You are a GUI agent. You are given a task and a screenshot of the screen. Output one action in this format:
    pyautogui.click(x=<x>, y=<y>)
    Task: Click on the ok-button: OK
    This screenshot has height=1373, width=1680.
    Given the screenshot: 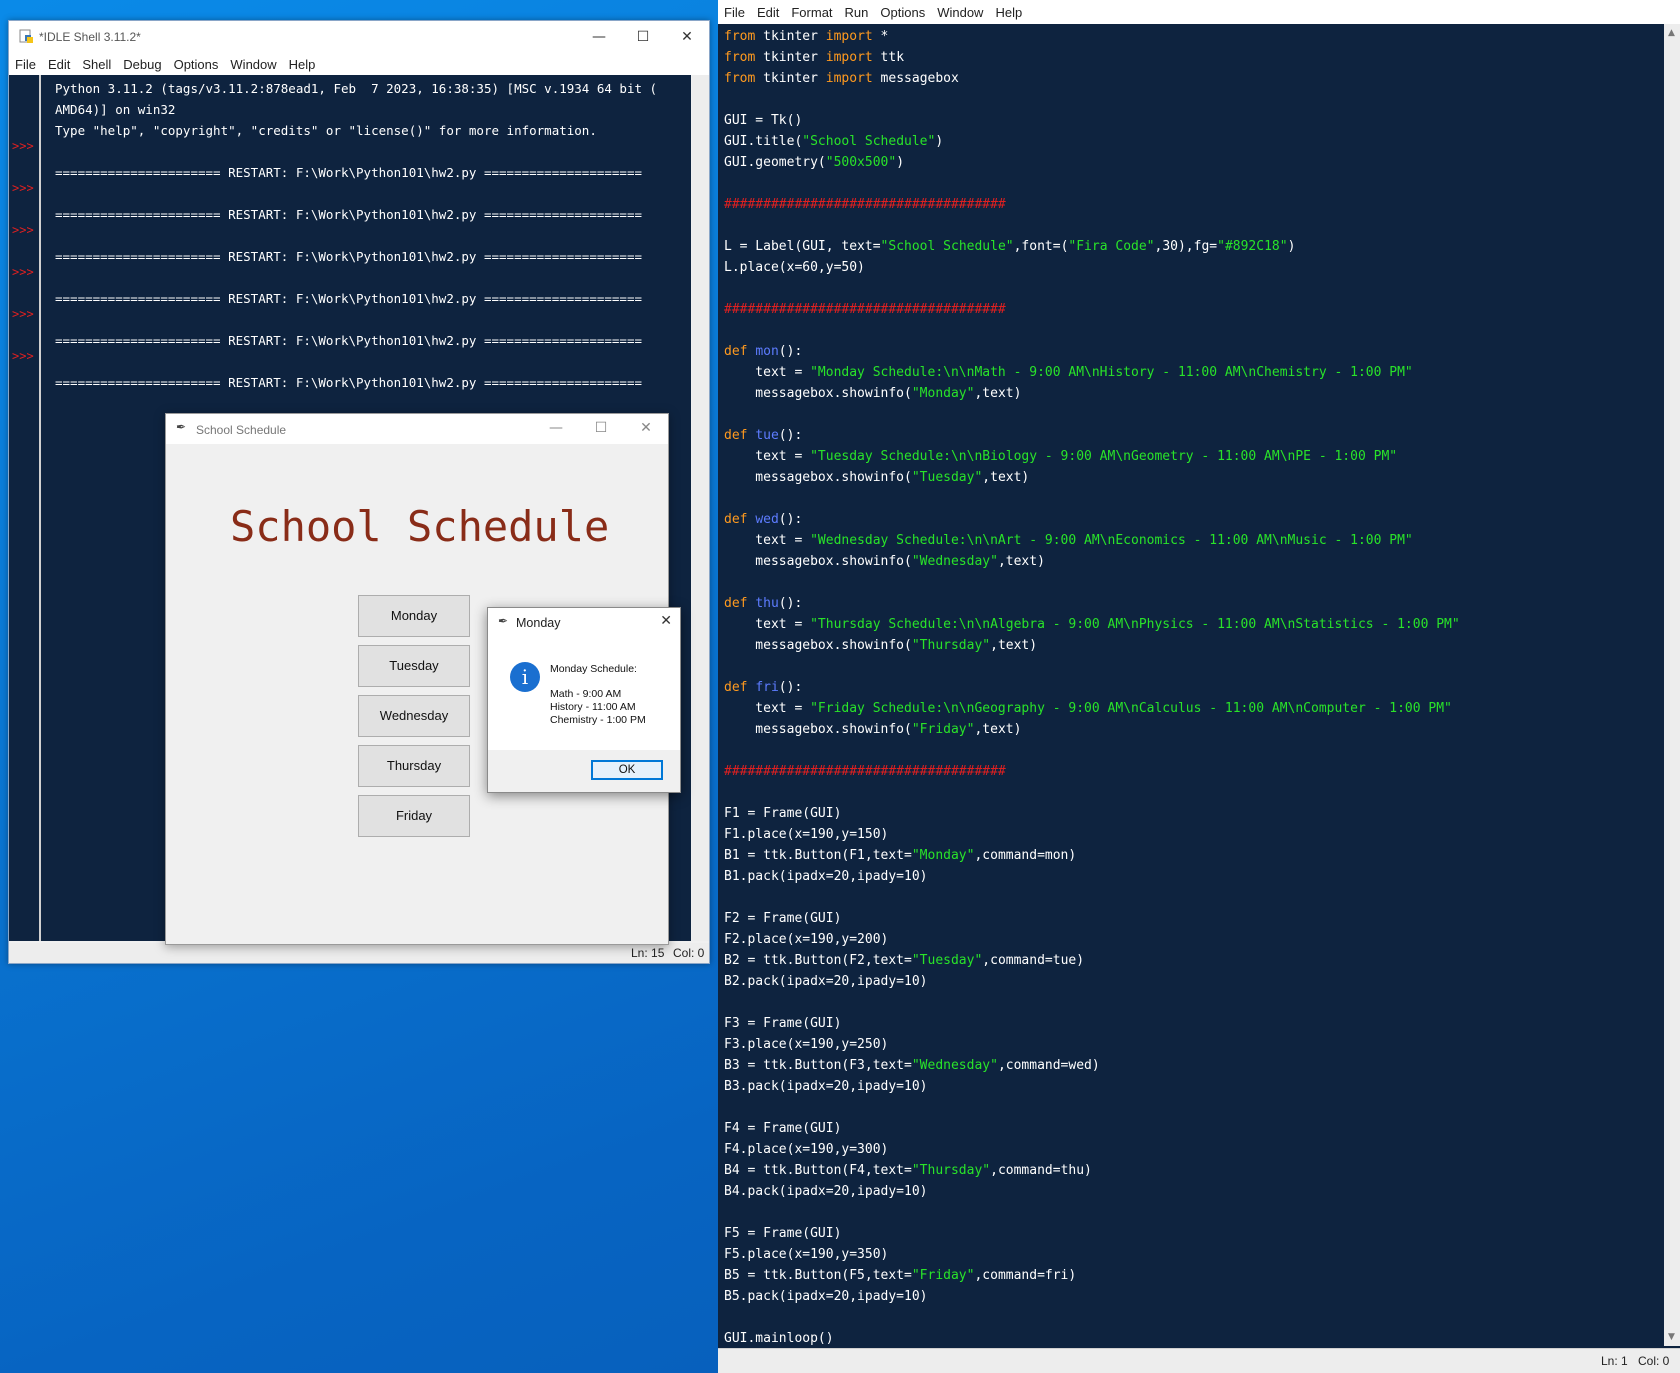 What is the action you would take?
    pyautogui.click(x=627, y=770)
    